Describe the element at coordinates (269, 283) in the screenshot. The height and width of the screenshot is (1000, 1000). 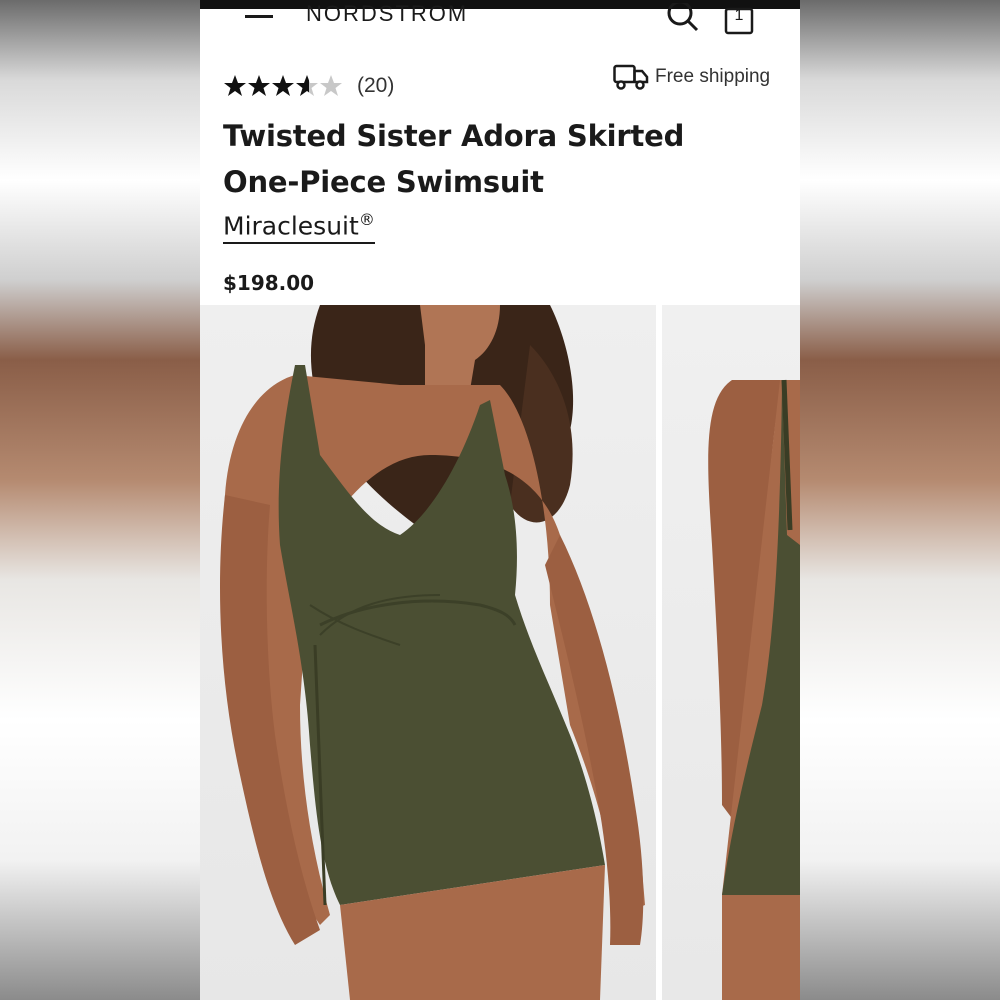
I see `product-price: $198.00` at that location.